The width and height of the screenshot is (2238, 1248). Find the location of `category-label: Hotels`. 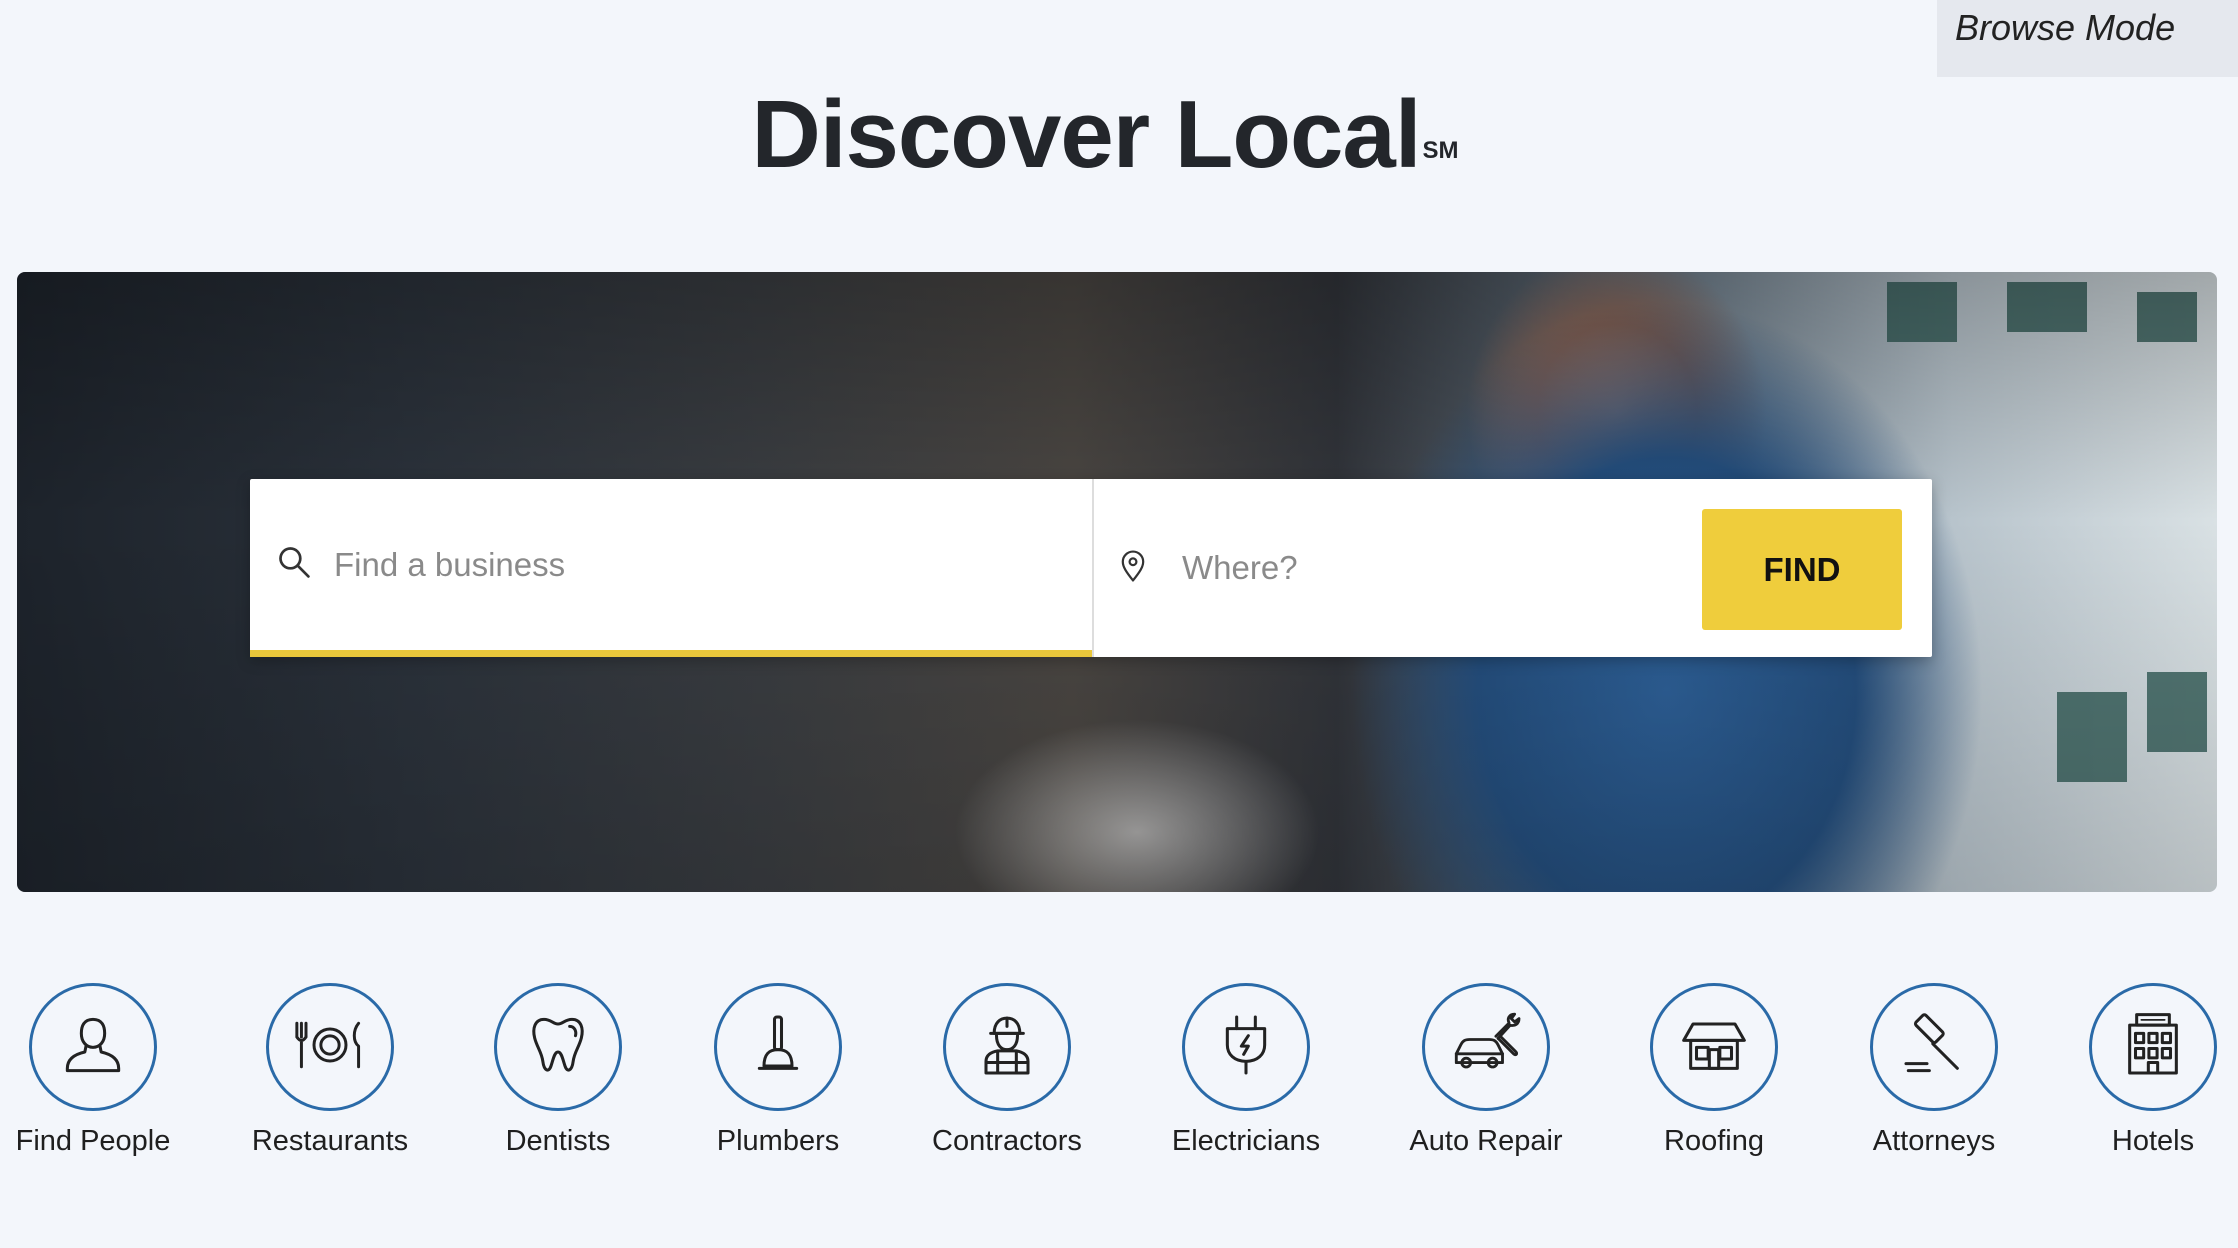

category-label: Hotels is located at coordinates (2153, 1141).